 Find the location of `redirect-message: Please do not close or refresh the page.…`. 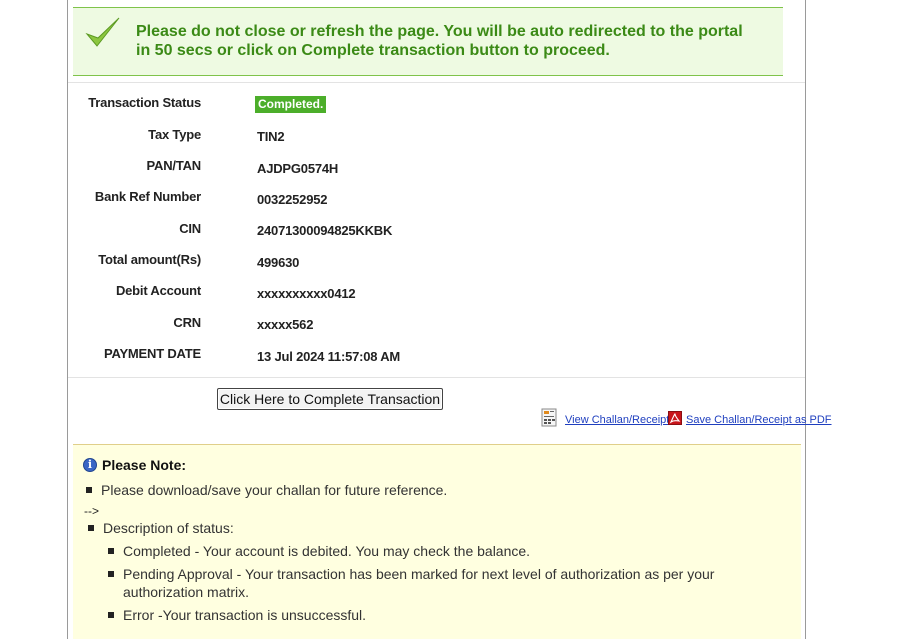

redirect-message: Please do not close or refresh the page.… is located at coordinates (439, 41).